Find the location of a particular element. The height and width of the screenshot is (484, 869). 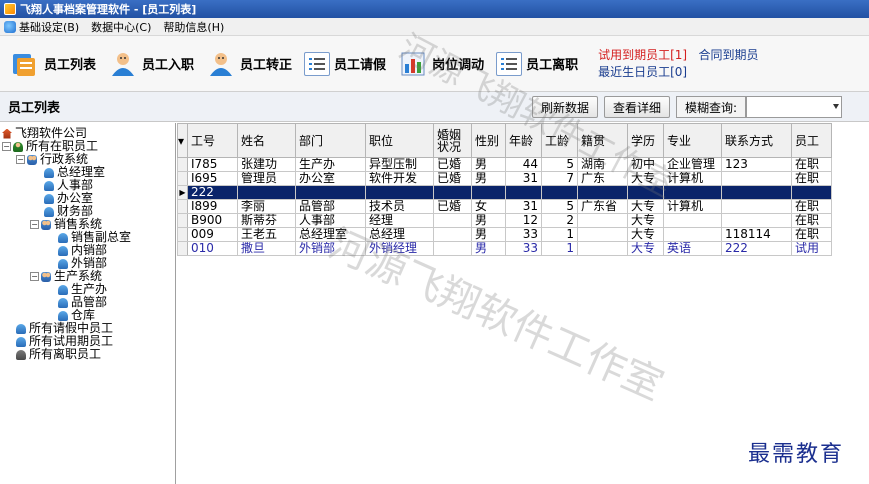

table-cell: 初中 is located at coordinates (645, 164).